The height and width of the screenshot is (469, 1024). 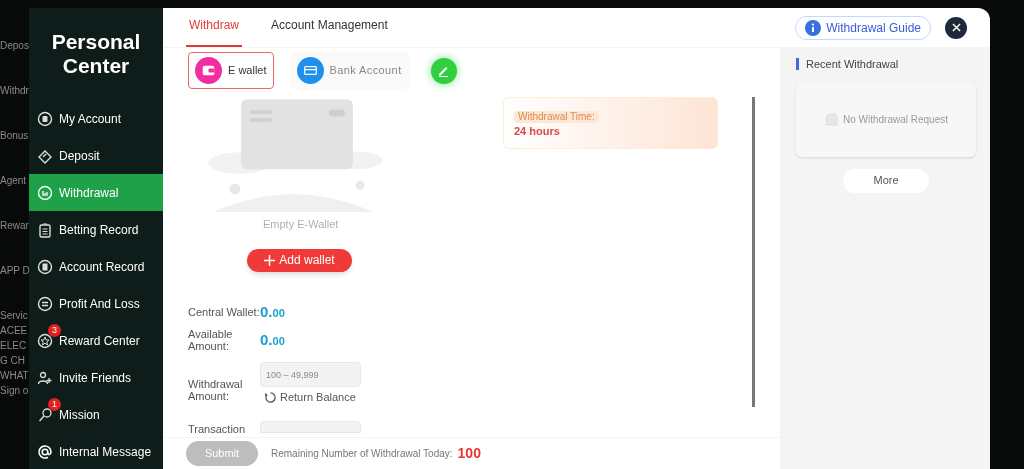 What do you see at coordinates (96, 451) in the screenshot?
I see `sidebar-item: Internal Message` at bounding box center [96, 451].